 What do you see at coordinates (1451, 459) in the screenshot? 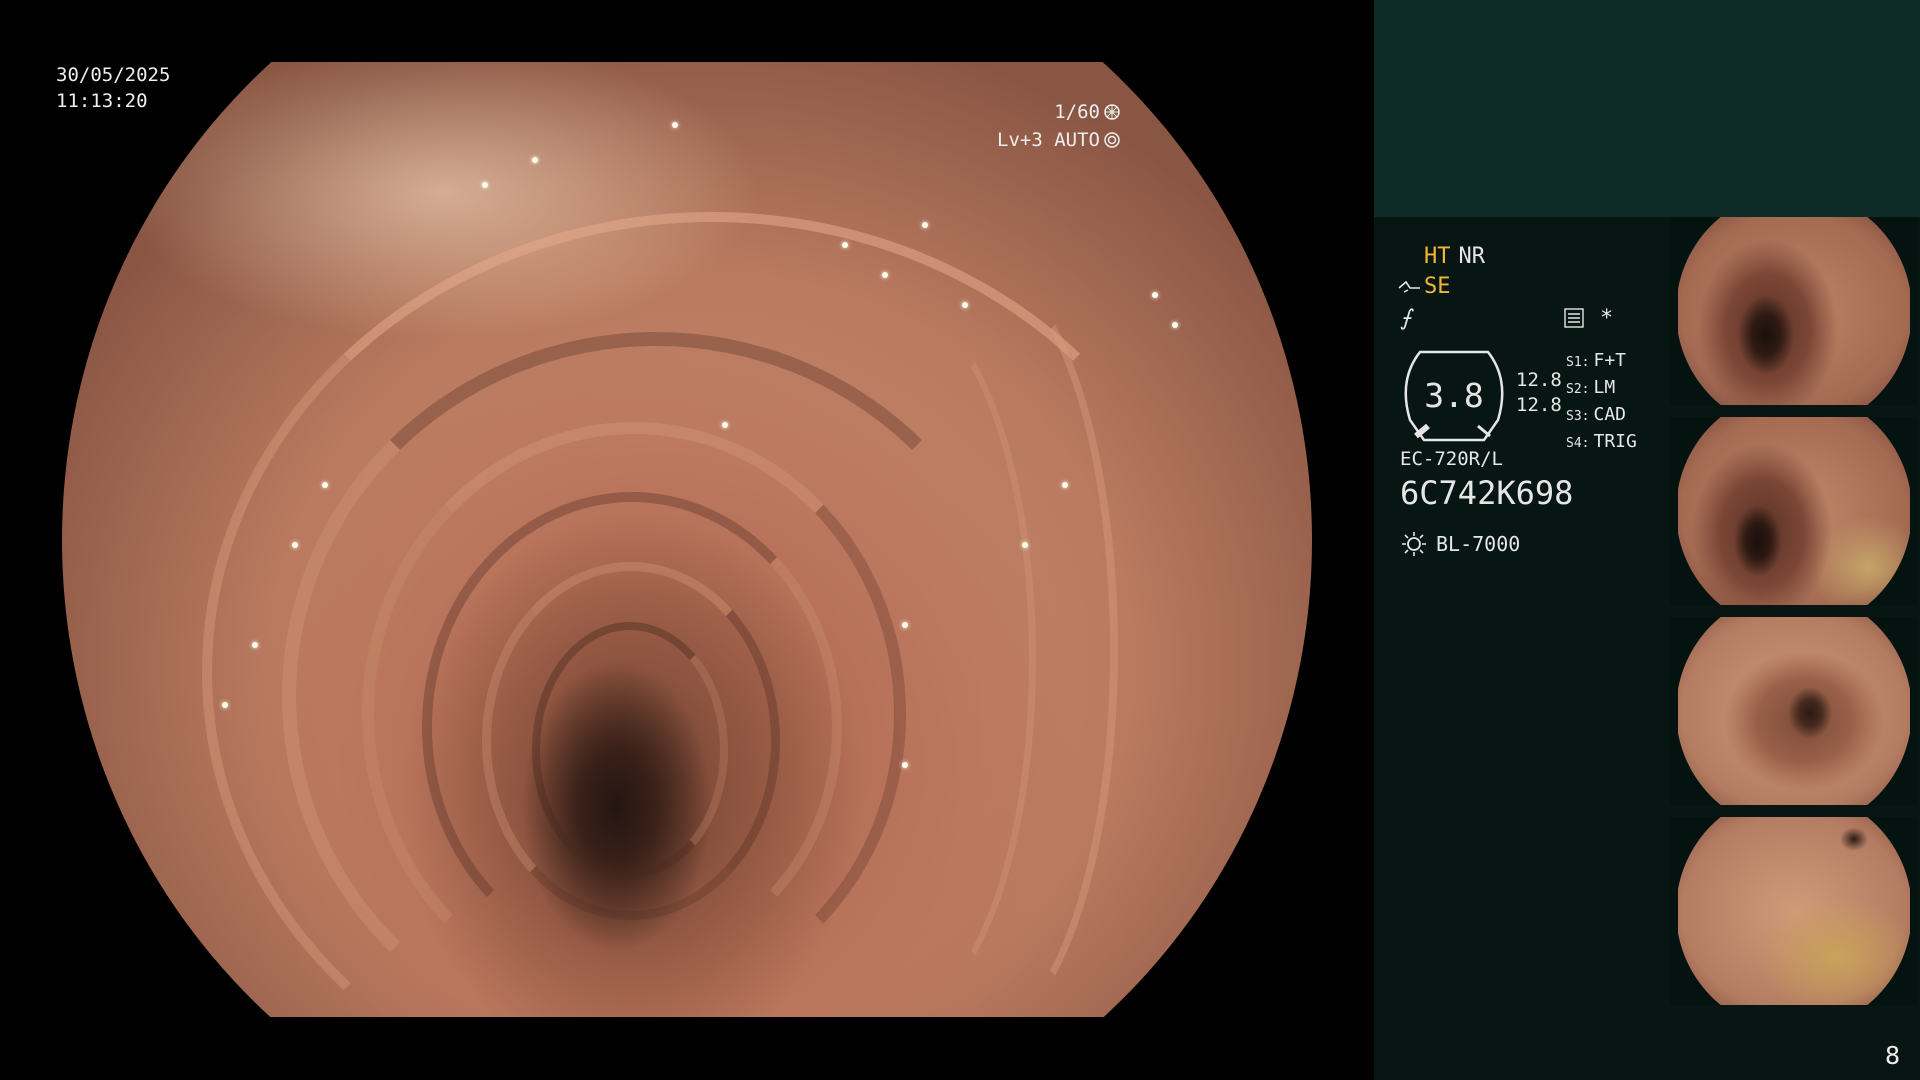
I see `scope-model: EC-720R/L` at bounding box center [1451, 459].